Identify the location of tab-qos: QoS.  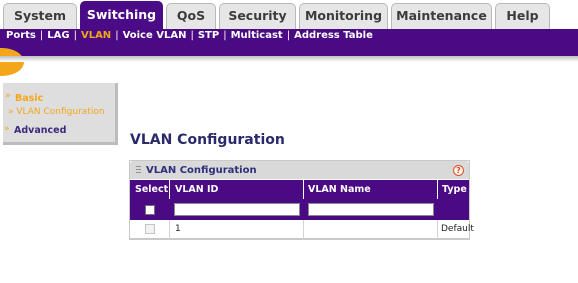
(191, 16).